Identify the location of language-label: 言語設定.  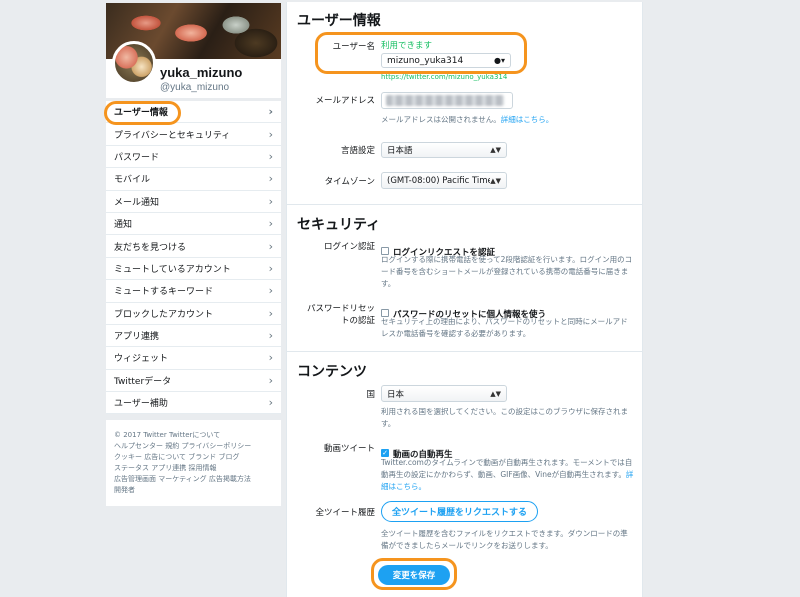
(357, 151).